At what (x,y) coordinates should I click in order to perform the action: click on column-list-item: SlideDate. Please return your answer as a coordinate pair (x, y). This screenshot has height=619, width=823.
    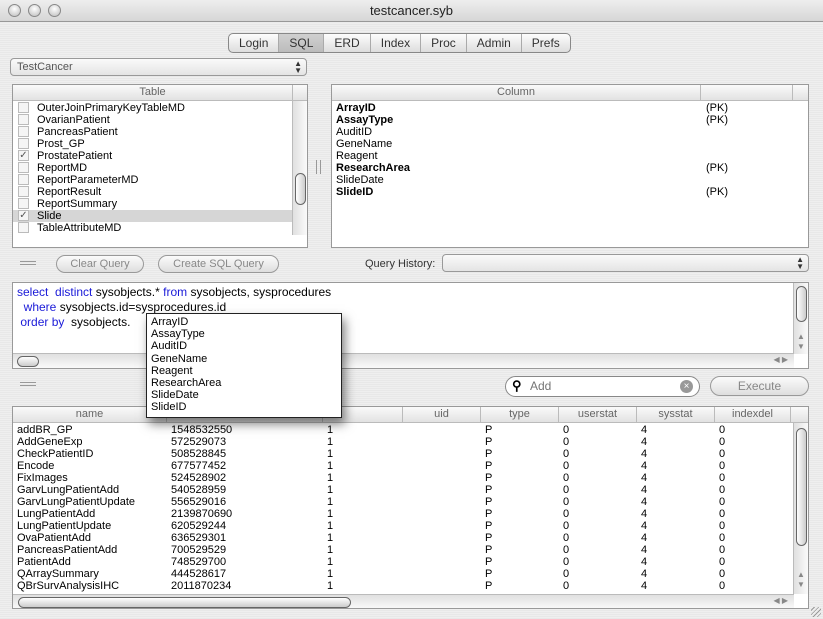
    Looking at the image, I should click on (570, 180).